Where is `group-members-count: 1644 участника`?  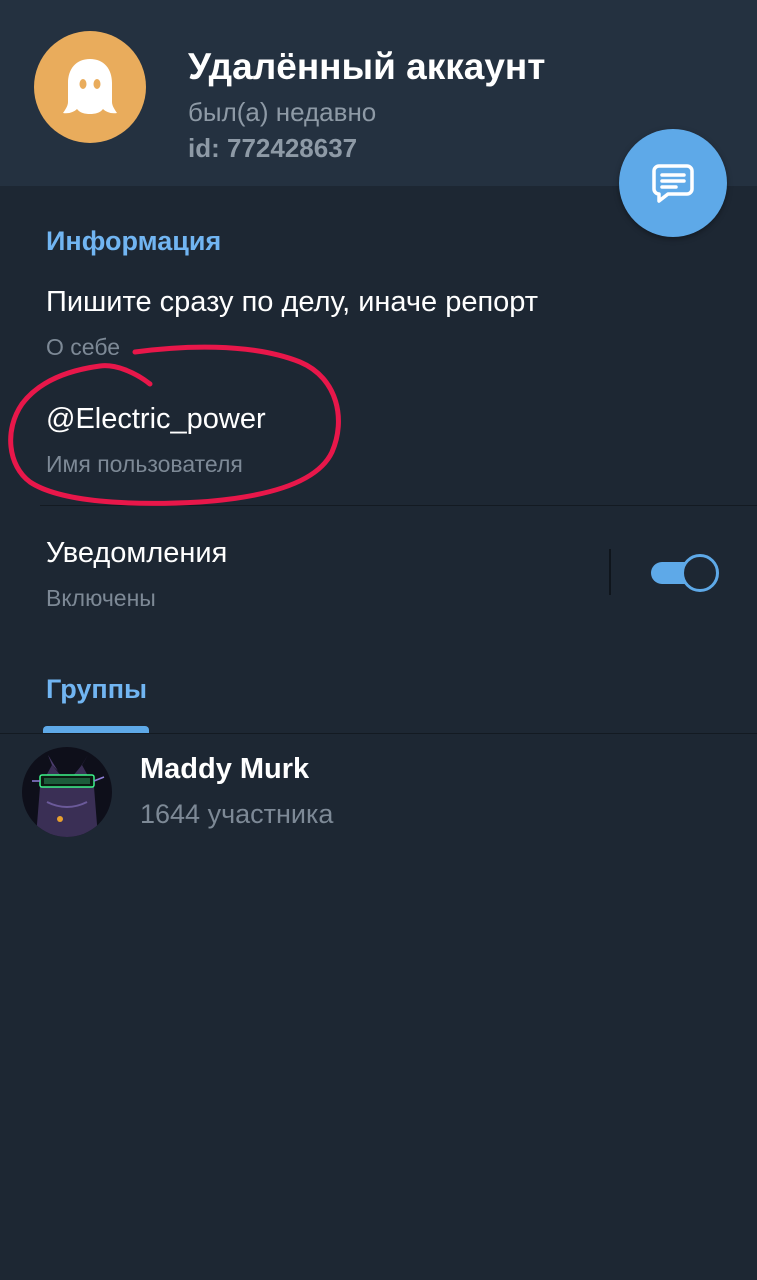
group-members-count: 1644 участника is located at coordinates (237, 814).